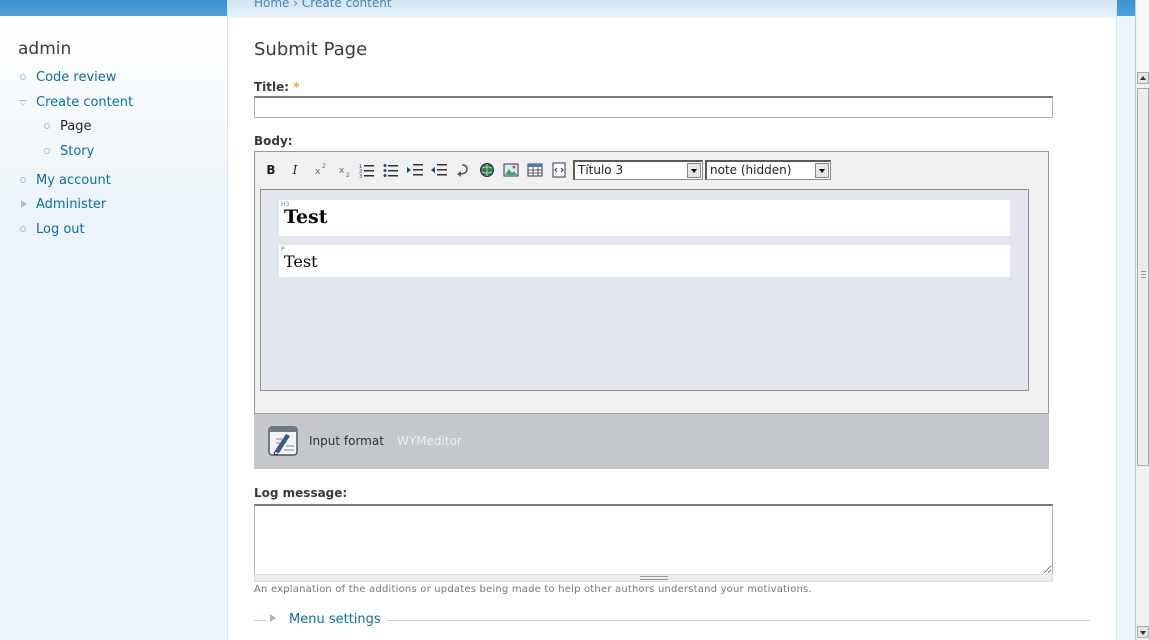 This screenshot has height=640, width=1149. I want to click on ordered-list-button: 123, so click(367, 170).